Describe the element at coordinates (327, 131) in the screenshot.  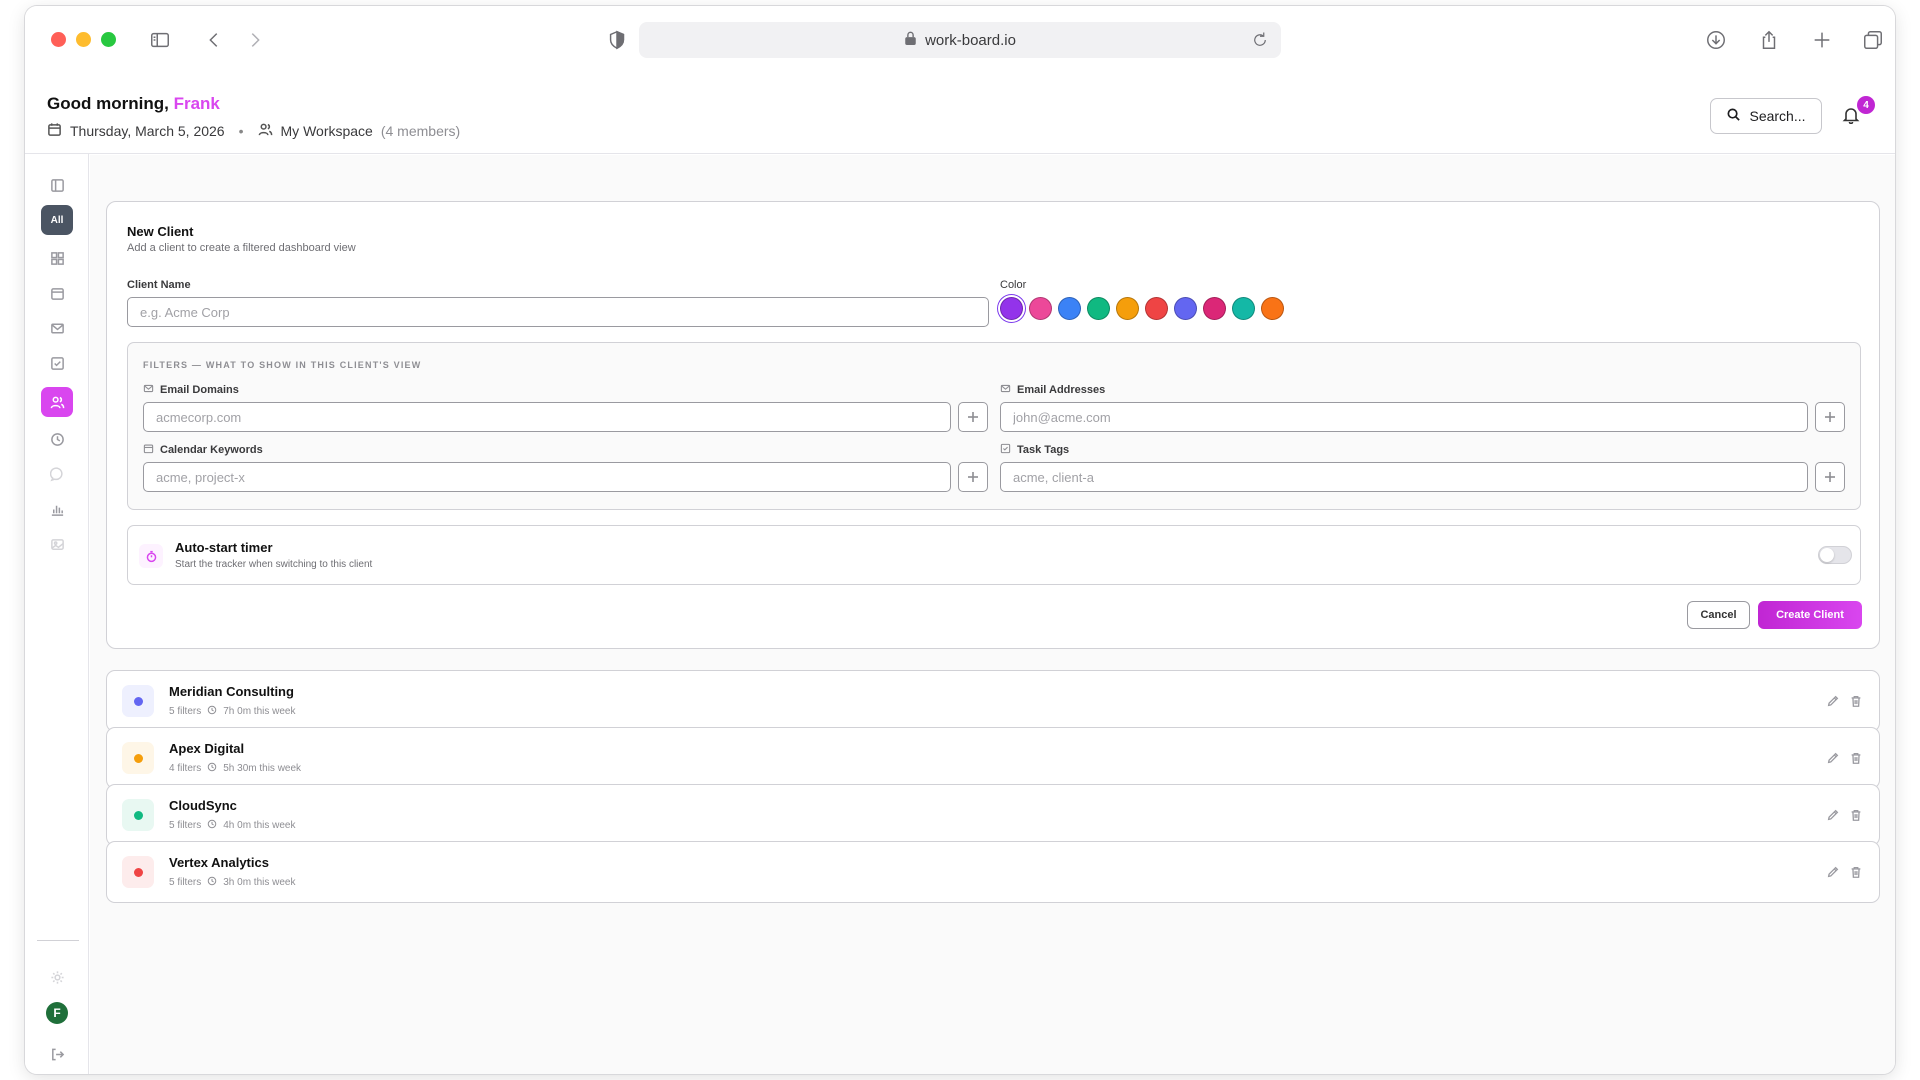
I see `workspace-name: My Workspace` at that location.